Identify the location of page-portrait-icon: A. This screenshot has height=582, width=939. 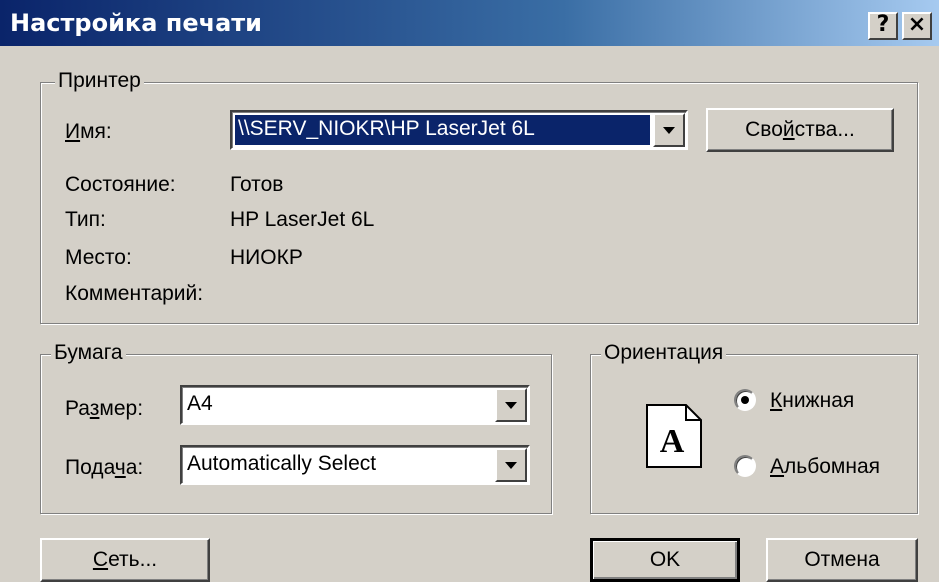
(674, 436).